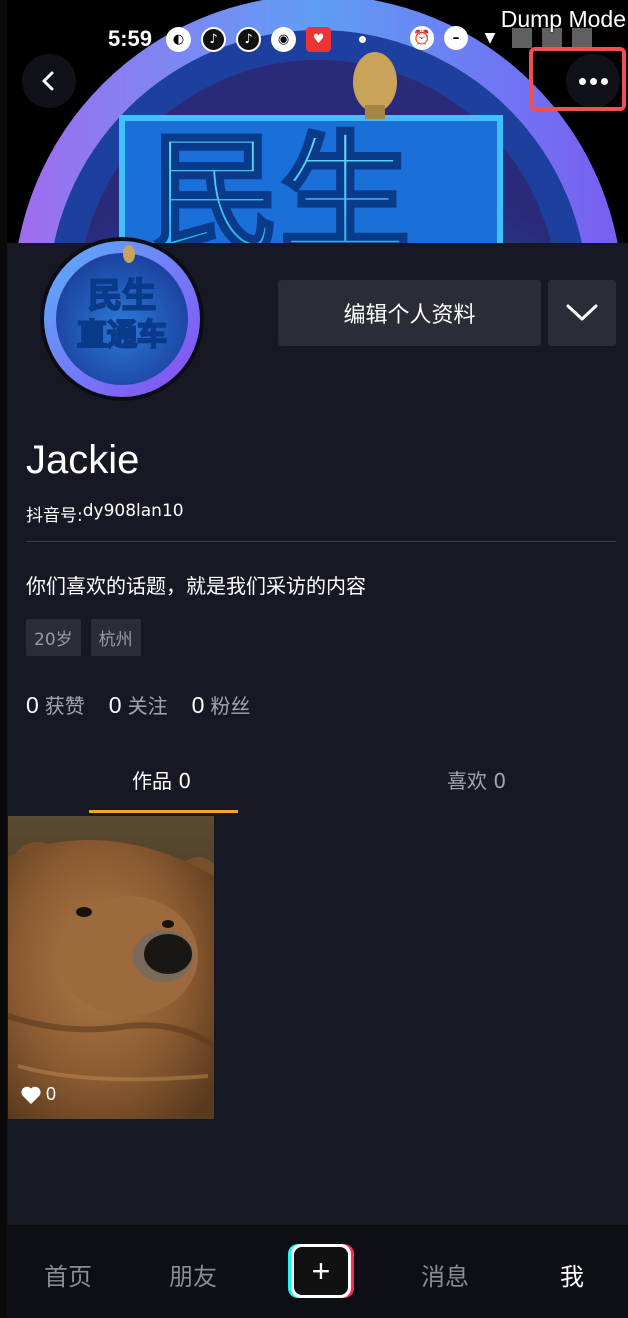 This screenshot has height=1318, width=628. I want to click on bottom-nav: 首页 朋友 + 消息 我, so click(317, 1271).